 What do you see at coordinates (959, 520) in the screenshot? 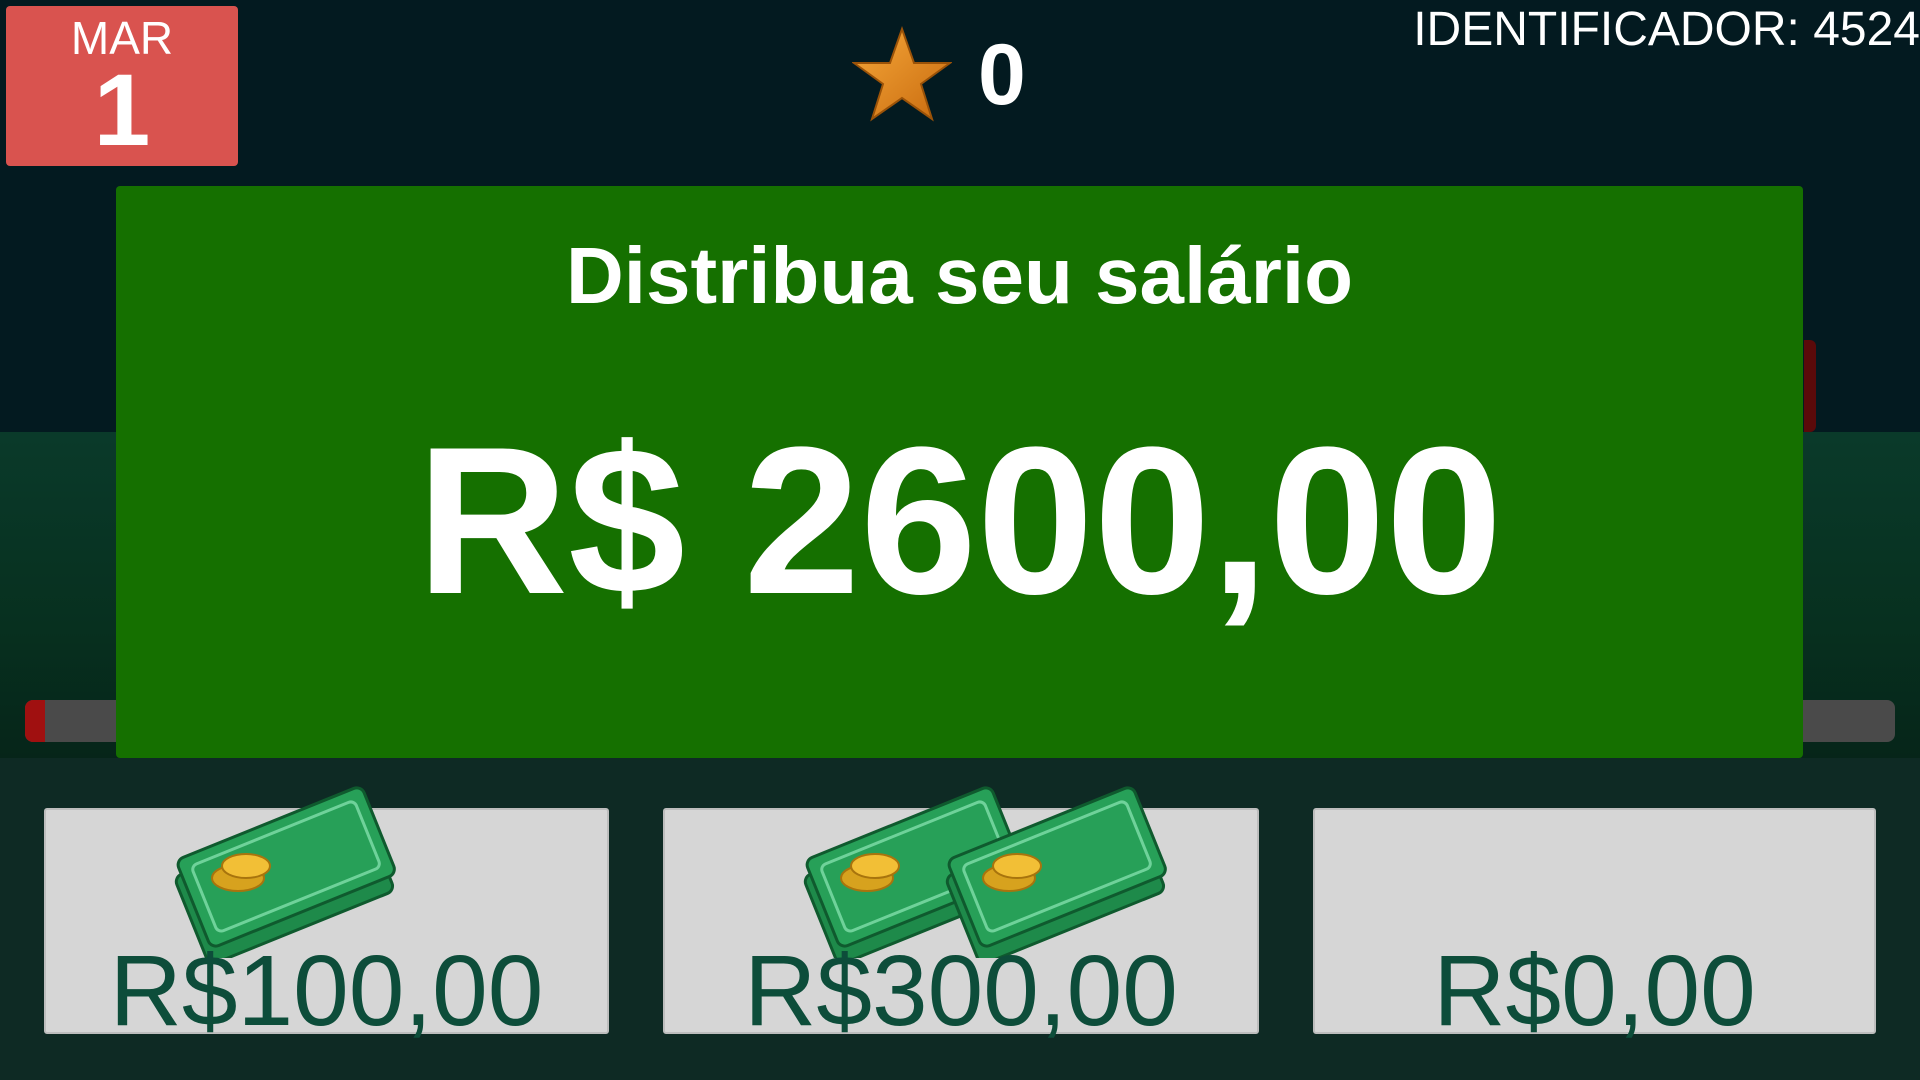
I see `salary-amount: R$ 2600,00` at bounding box center [959, 520].